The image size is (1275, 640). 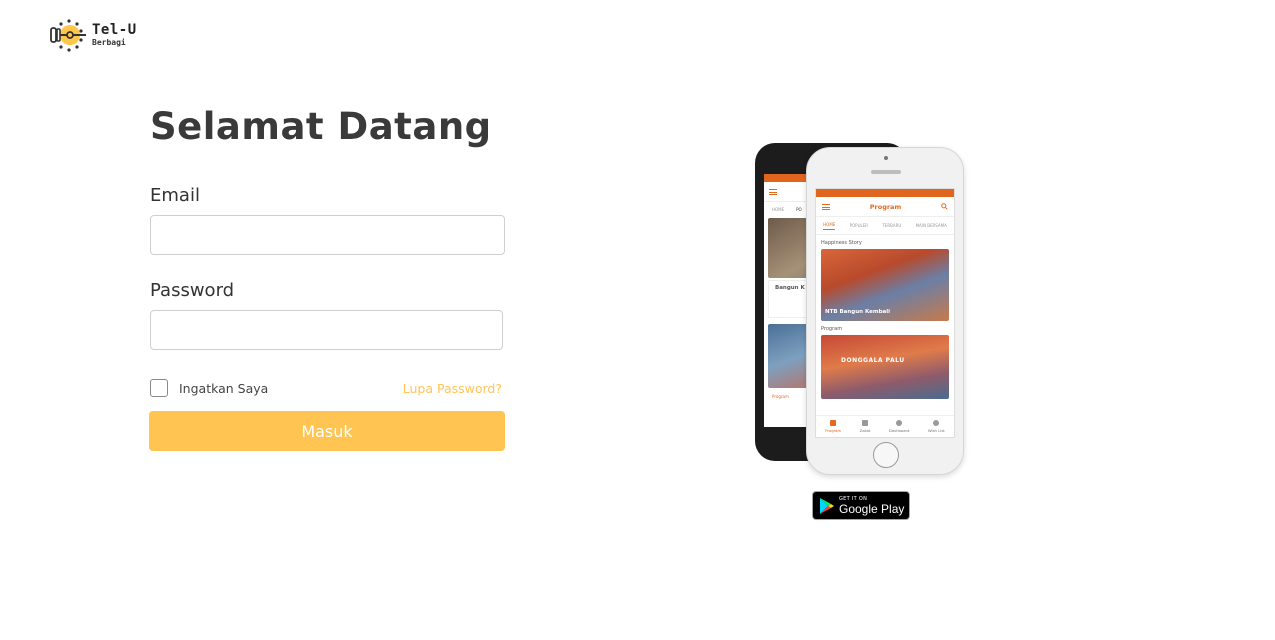 I want to click on app-title: Program, so click(x=885, y=206).